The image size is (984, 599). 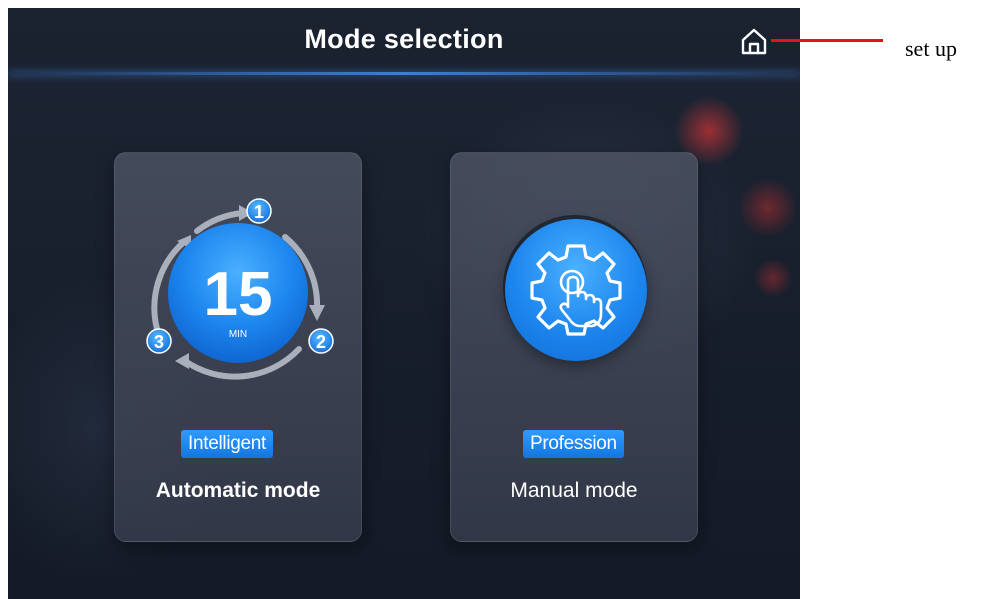 I want to click on home-icon, so click(x=754, y=41).